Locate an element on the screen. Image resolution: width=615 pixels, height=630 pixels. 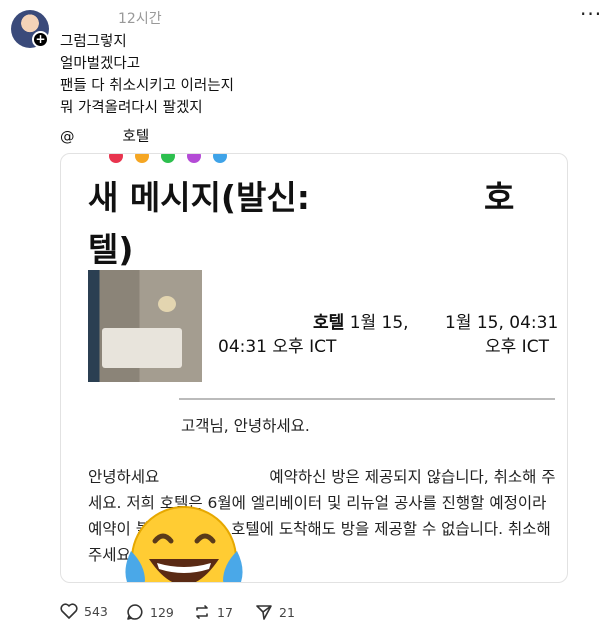
follow-plus-icon: + is located at coordinates (40, 39).